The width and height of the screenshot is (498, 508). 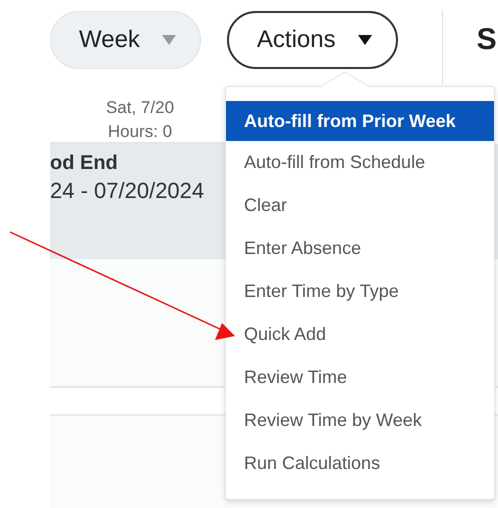 I want to click on period-title: od End, so click(x=84, y=163).